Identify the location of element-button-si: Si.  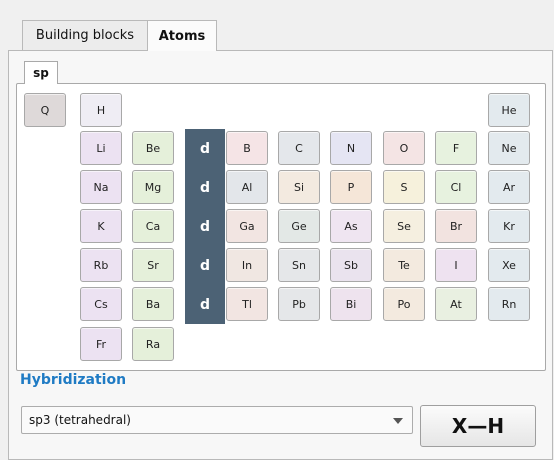
(299, 187).